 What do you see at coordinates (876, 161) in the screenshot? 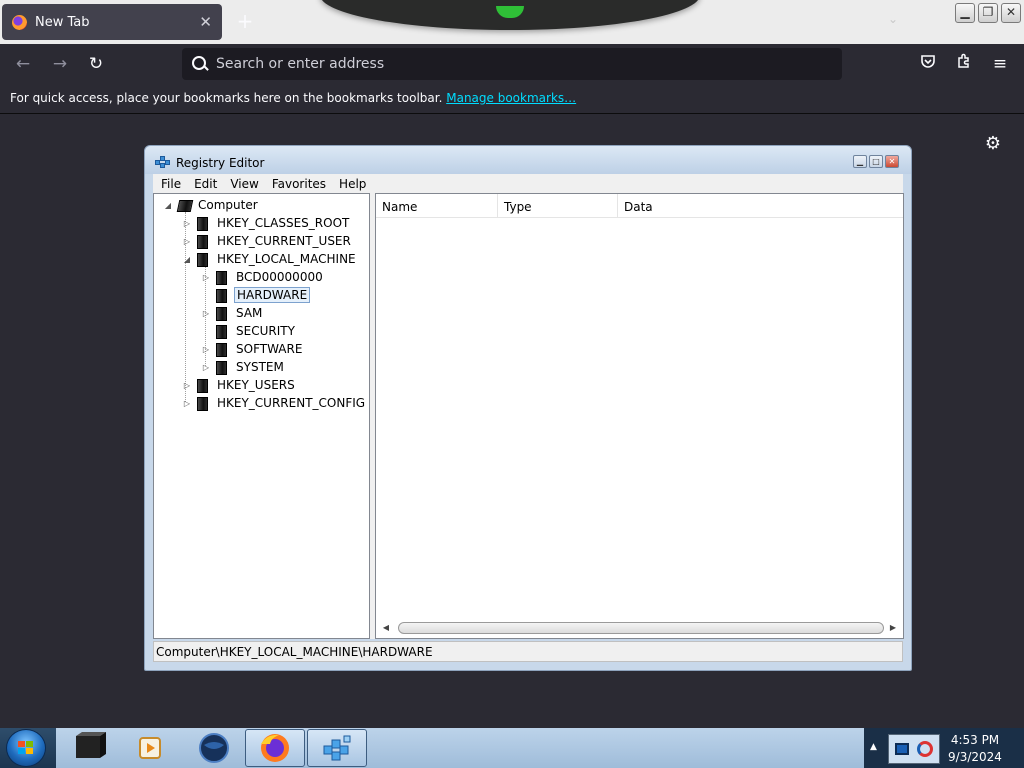
I see `regedit-maximize-button: □` at bounding box center [876, 161].